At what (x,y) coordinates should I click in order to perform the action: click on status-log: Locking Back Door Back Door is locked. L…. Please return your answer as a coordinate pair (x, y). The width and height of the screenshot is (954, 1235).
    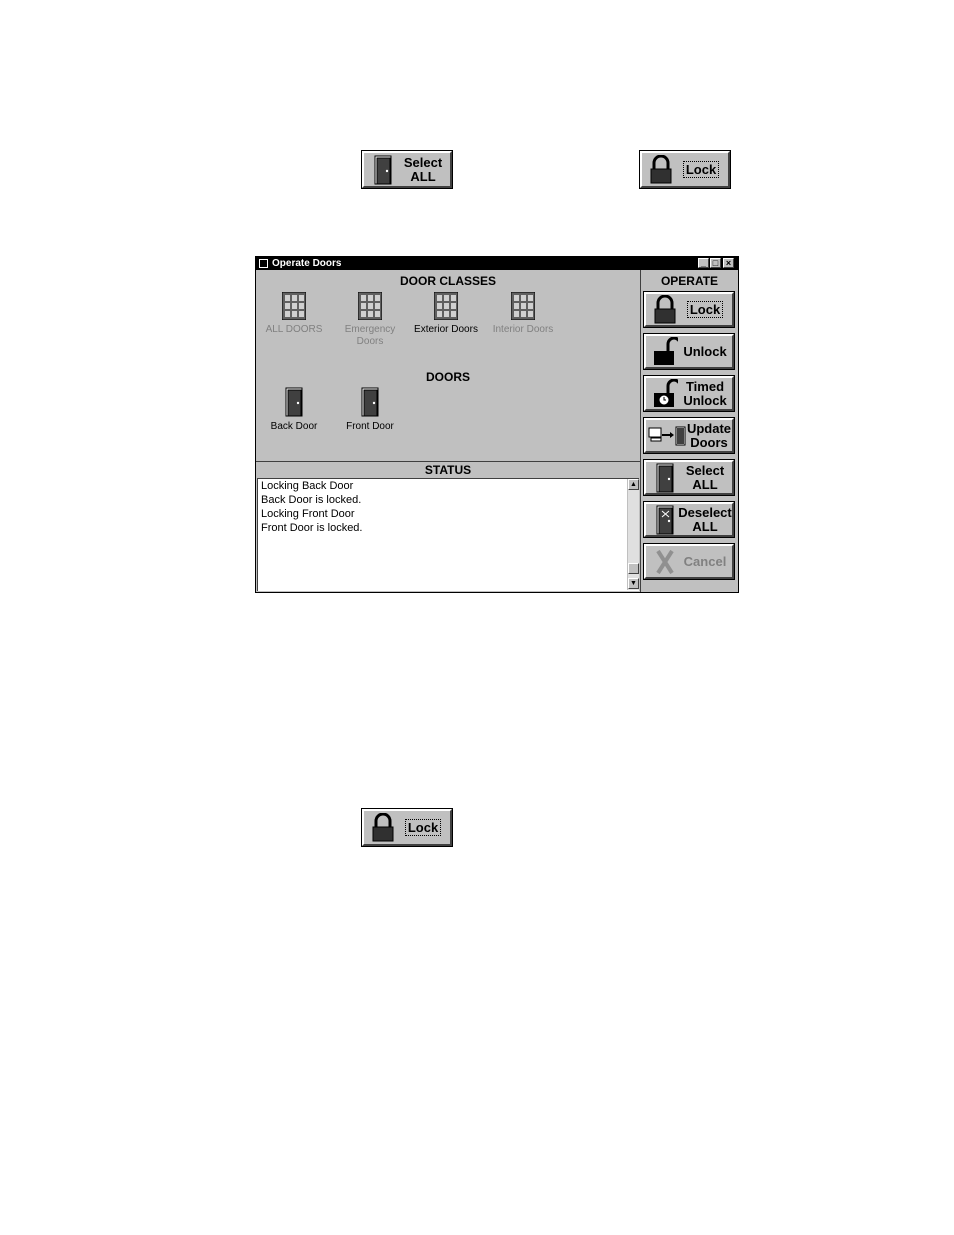
    Looking at the image, I should click on (448, 534).